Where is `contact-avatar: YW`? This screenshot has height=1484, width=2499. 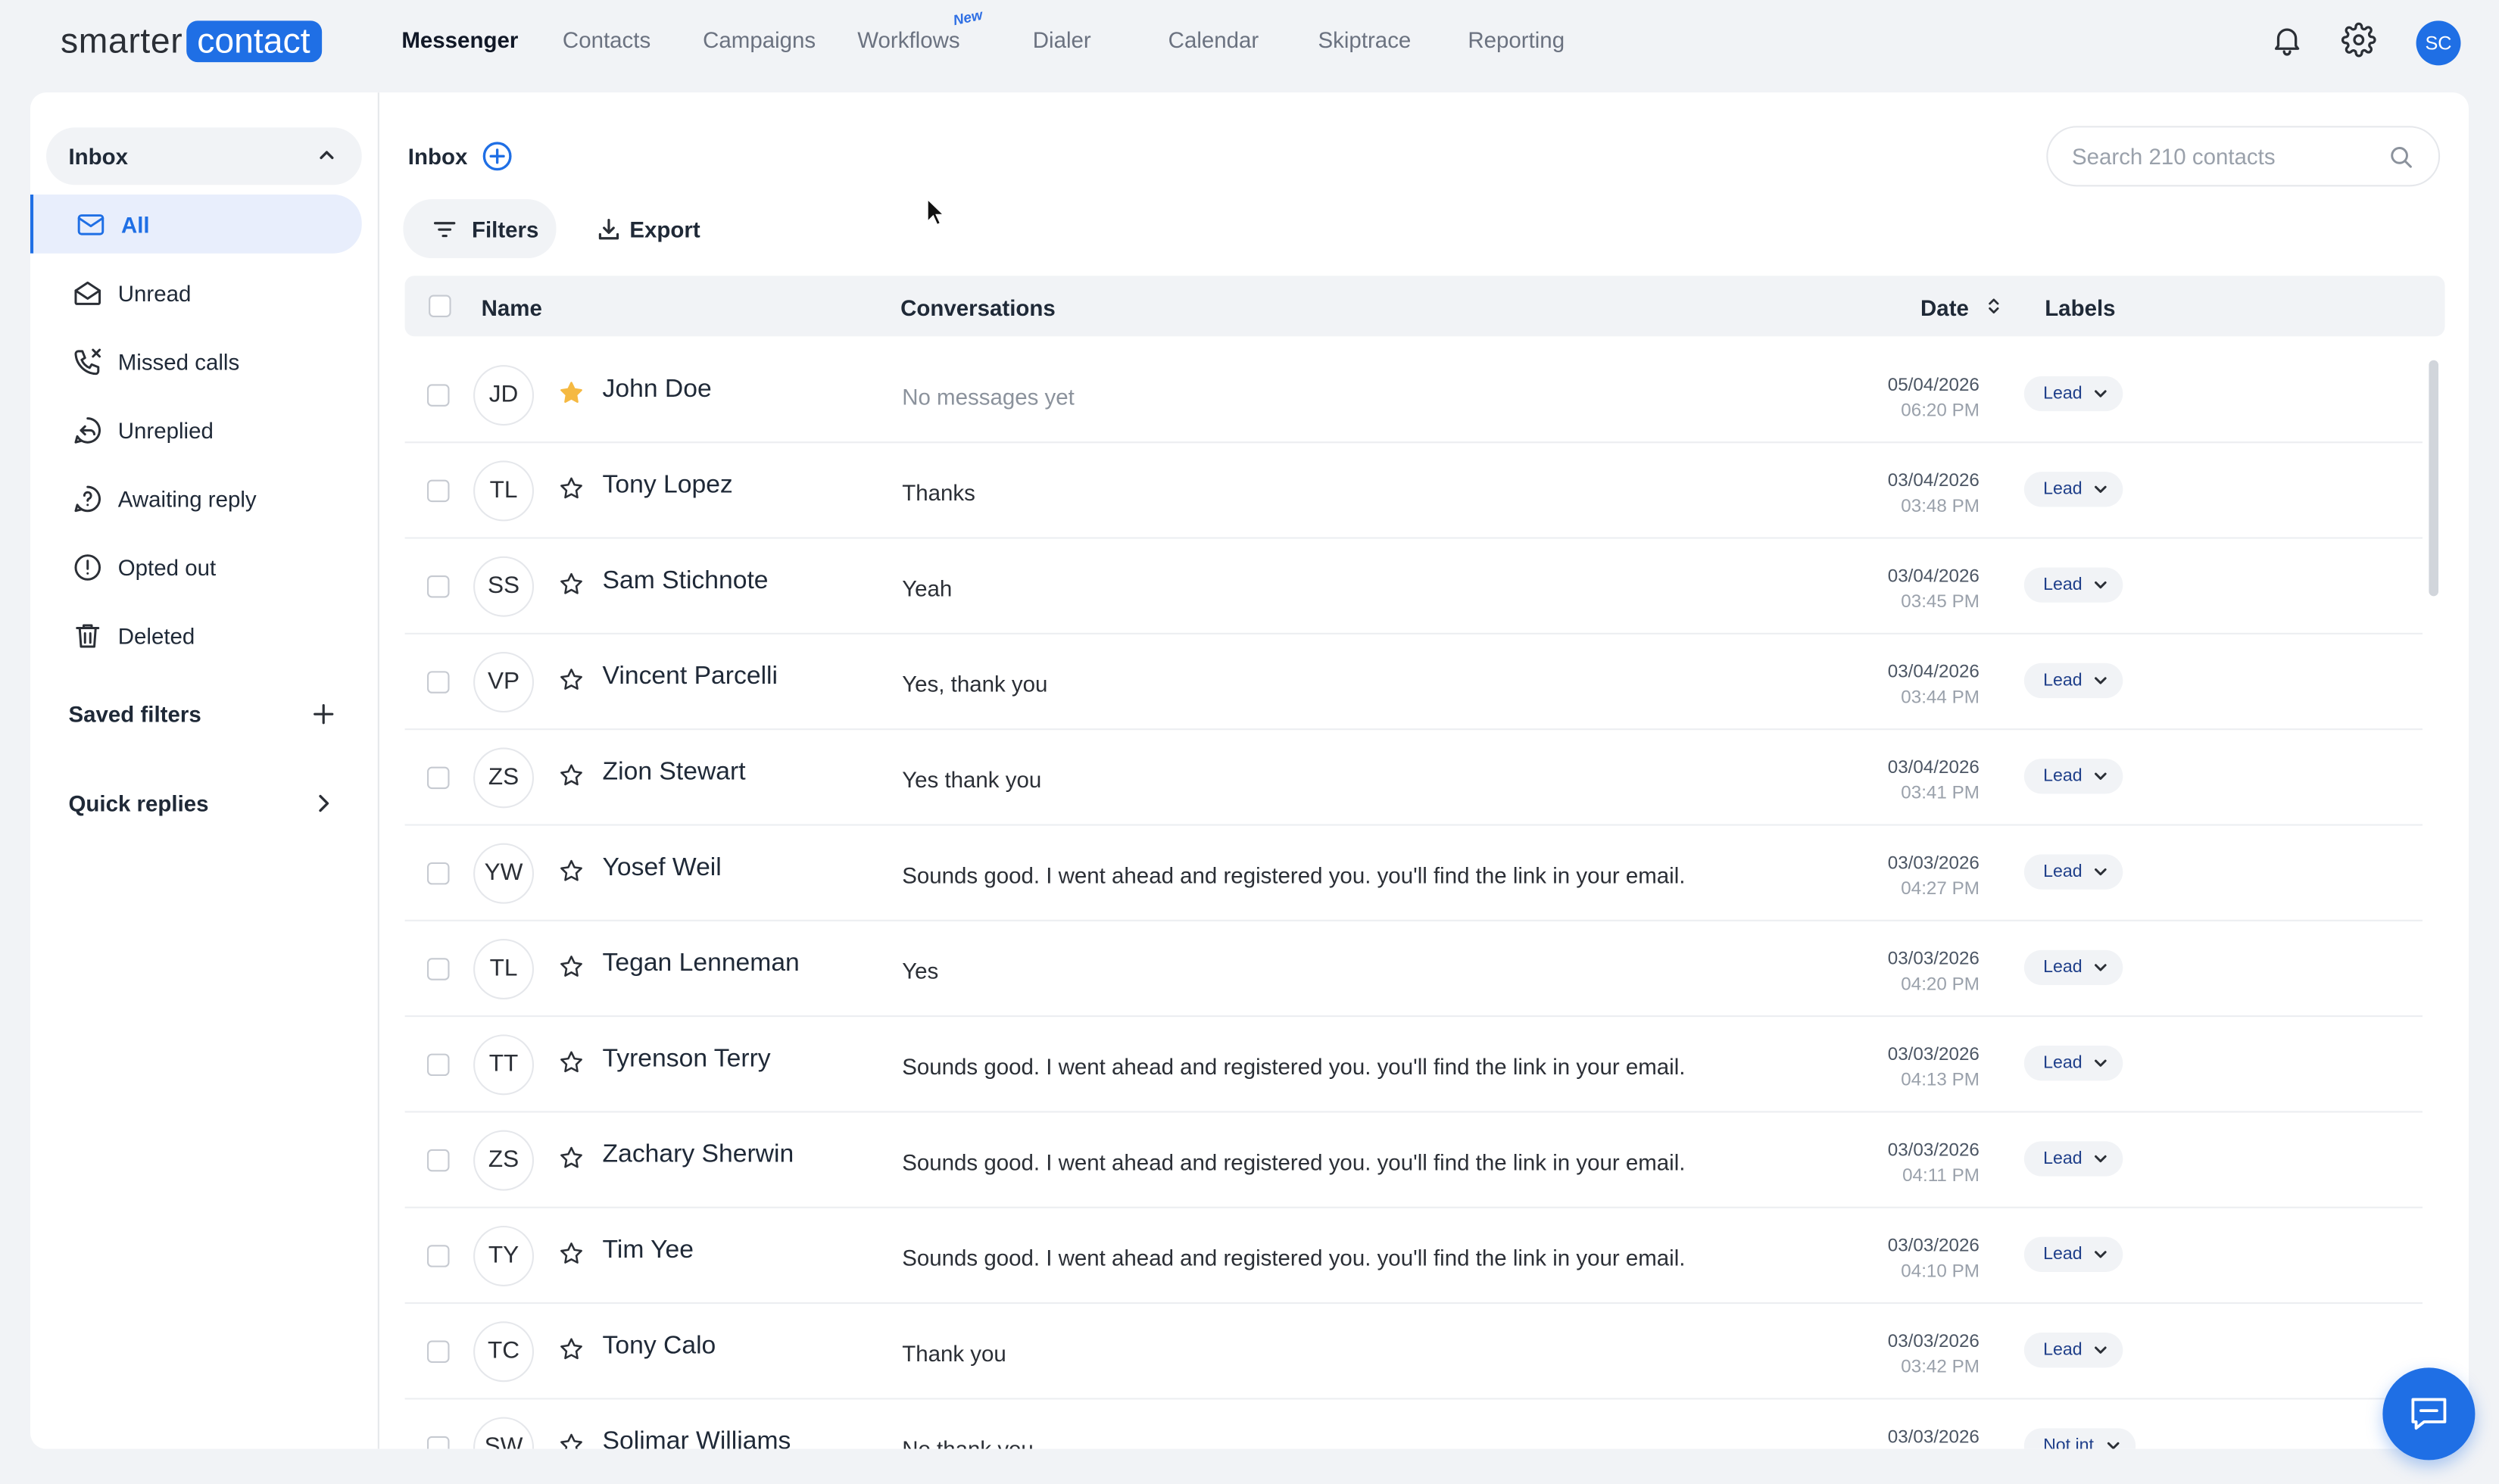
contact-avatar: YW is located at coordinates (504, 873).